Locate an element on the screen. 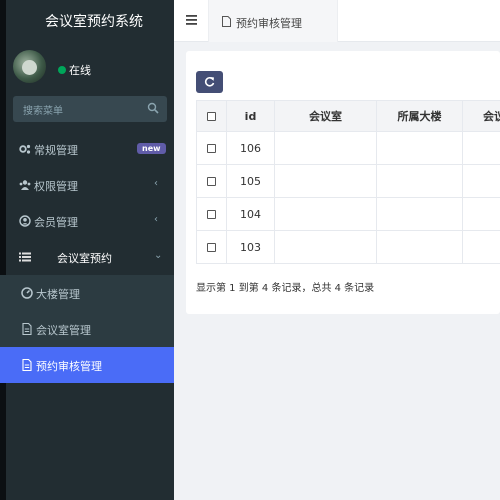 The width and height of the screenshot is (500, 500). user-status: 在线 is located at coordinates (74, 70).